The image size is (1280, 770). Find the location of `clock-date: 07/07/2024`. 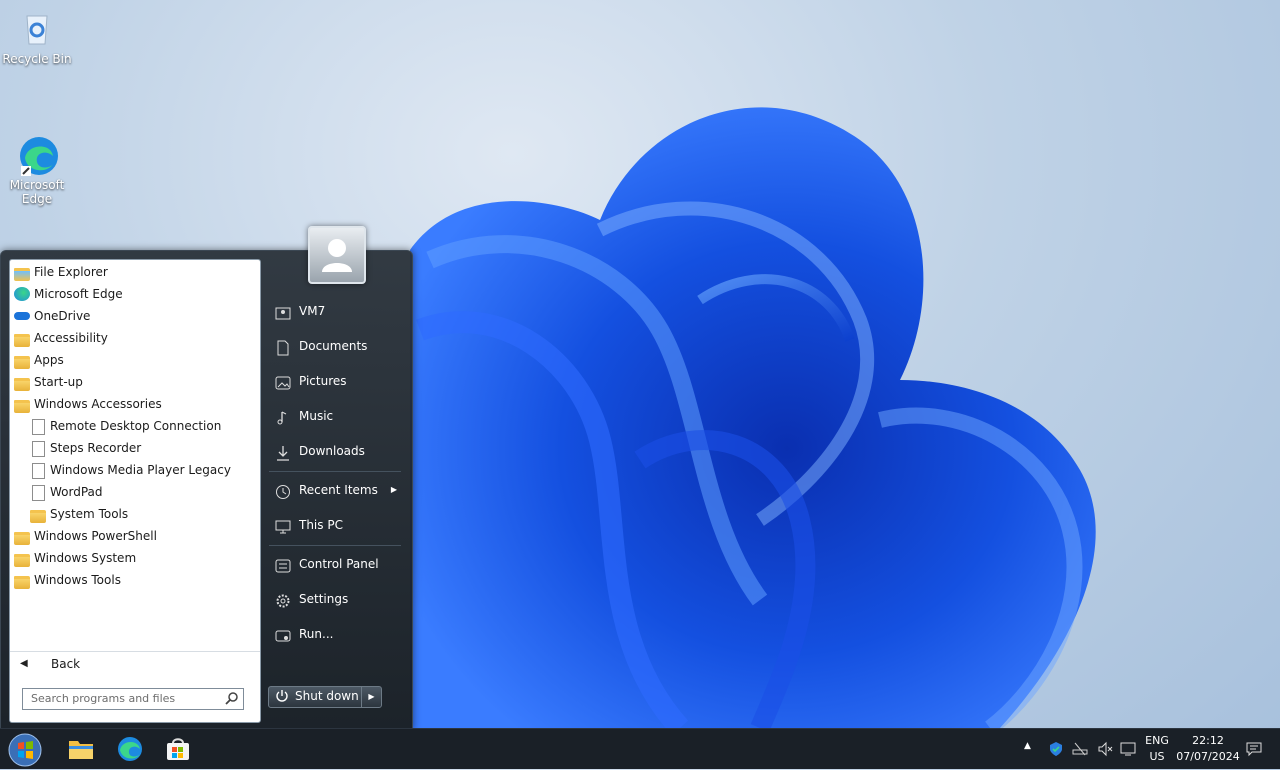

clock-date: 07/07/2024 is located at coordinates (1208, 756).